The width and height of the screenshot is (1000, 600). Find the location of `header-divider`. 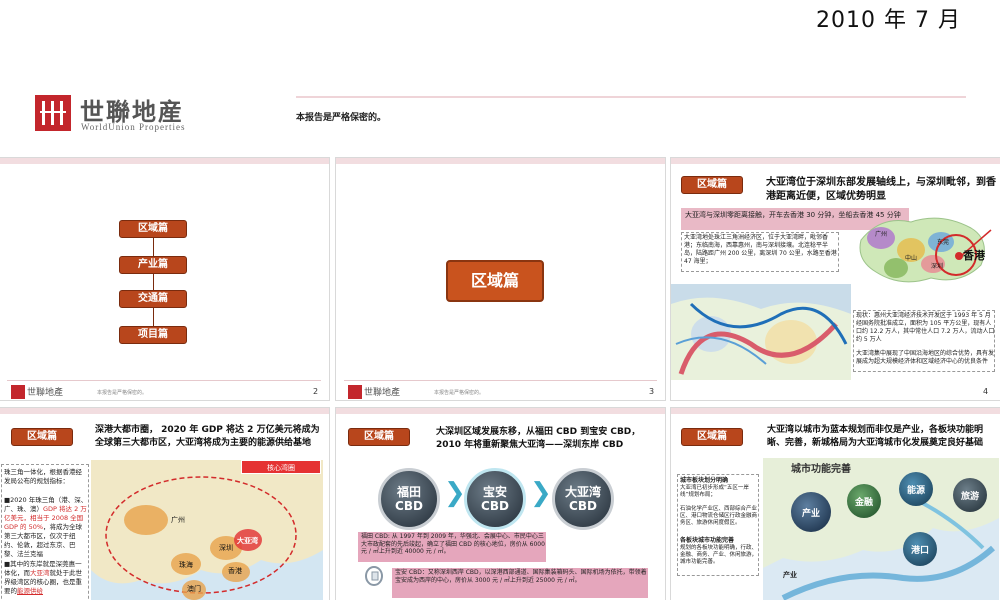

header-divider is located at coordinates (631, 97).